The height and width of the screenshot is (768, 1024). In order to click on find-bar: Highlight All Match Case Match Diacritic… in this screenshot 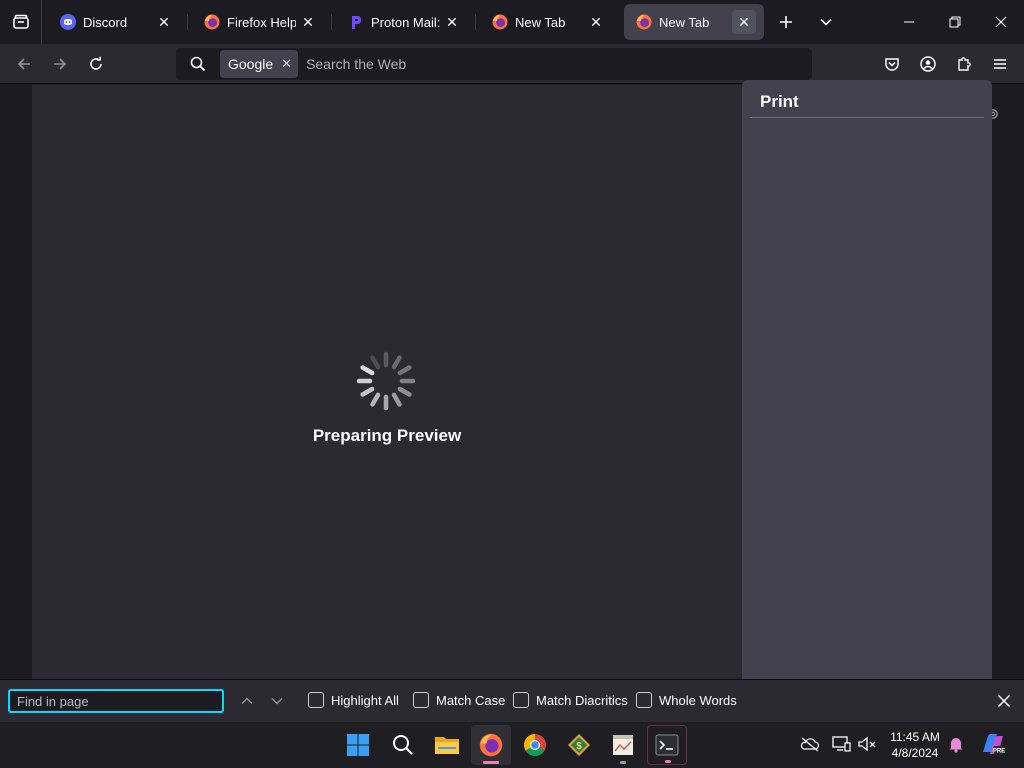, I will do `click(512, 700)`.